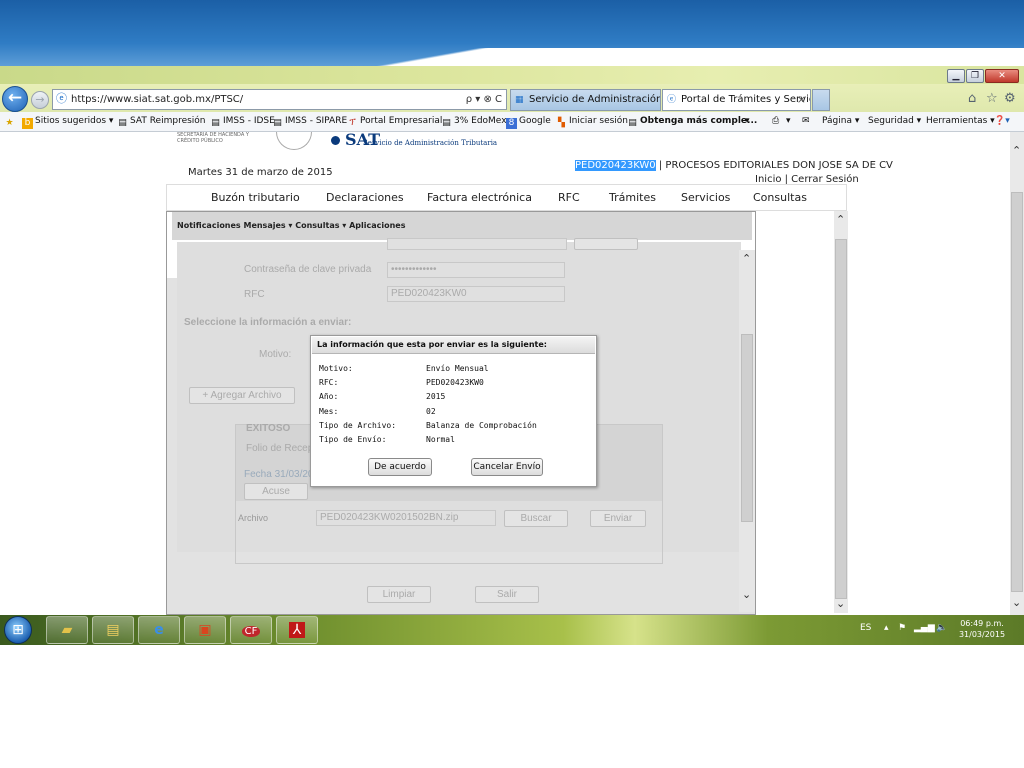 Image resolution: width=1024 pixels, height=768 pixels. I want to click on folders-icon: ▰, so click(67, 630).